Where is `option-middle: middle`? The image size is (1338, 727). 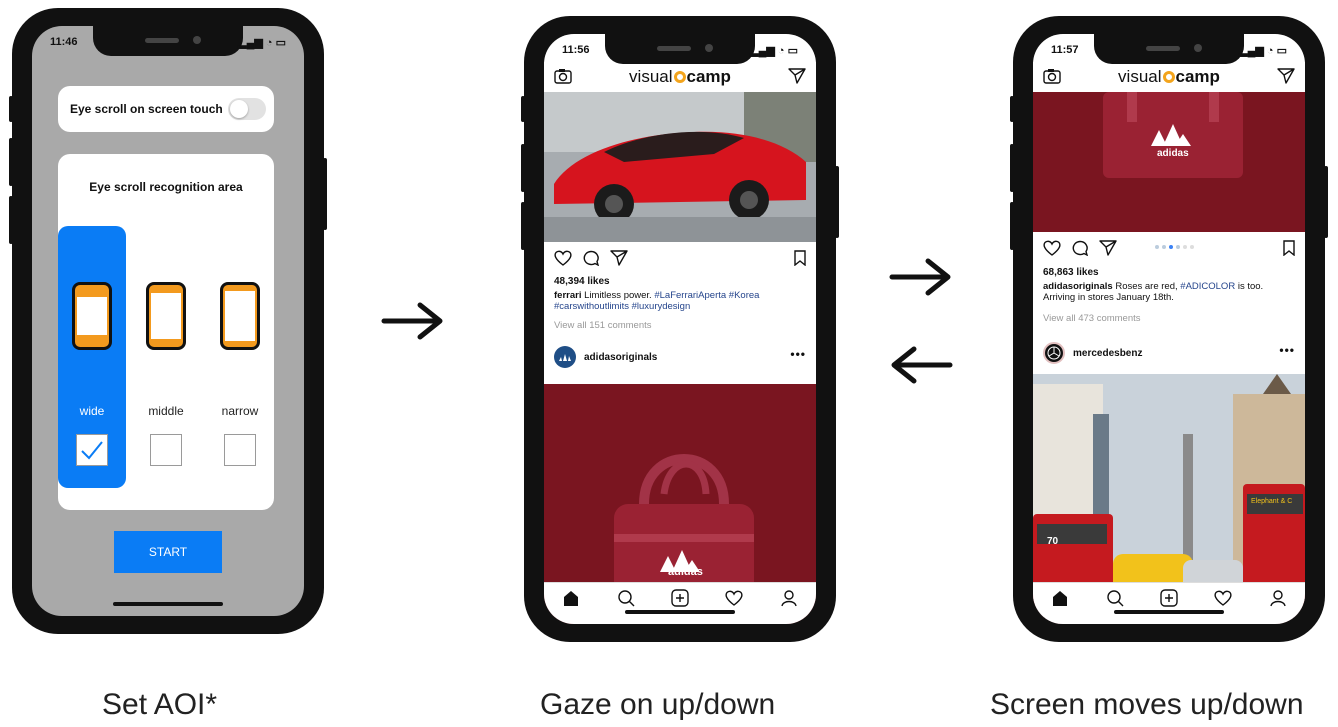
option-middle: middle is located at coordinates (166, 357).